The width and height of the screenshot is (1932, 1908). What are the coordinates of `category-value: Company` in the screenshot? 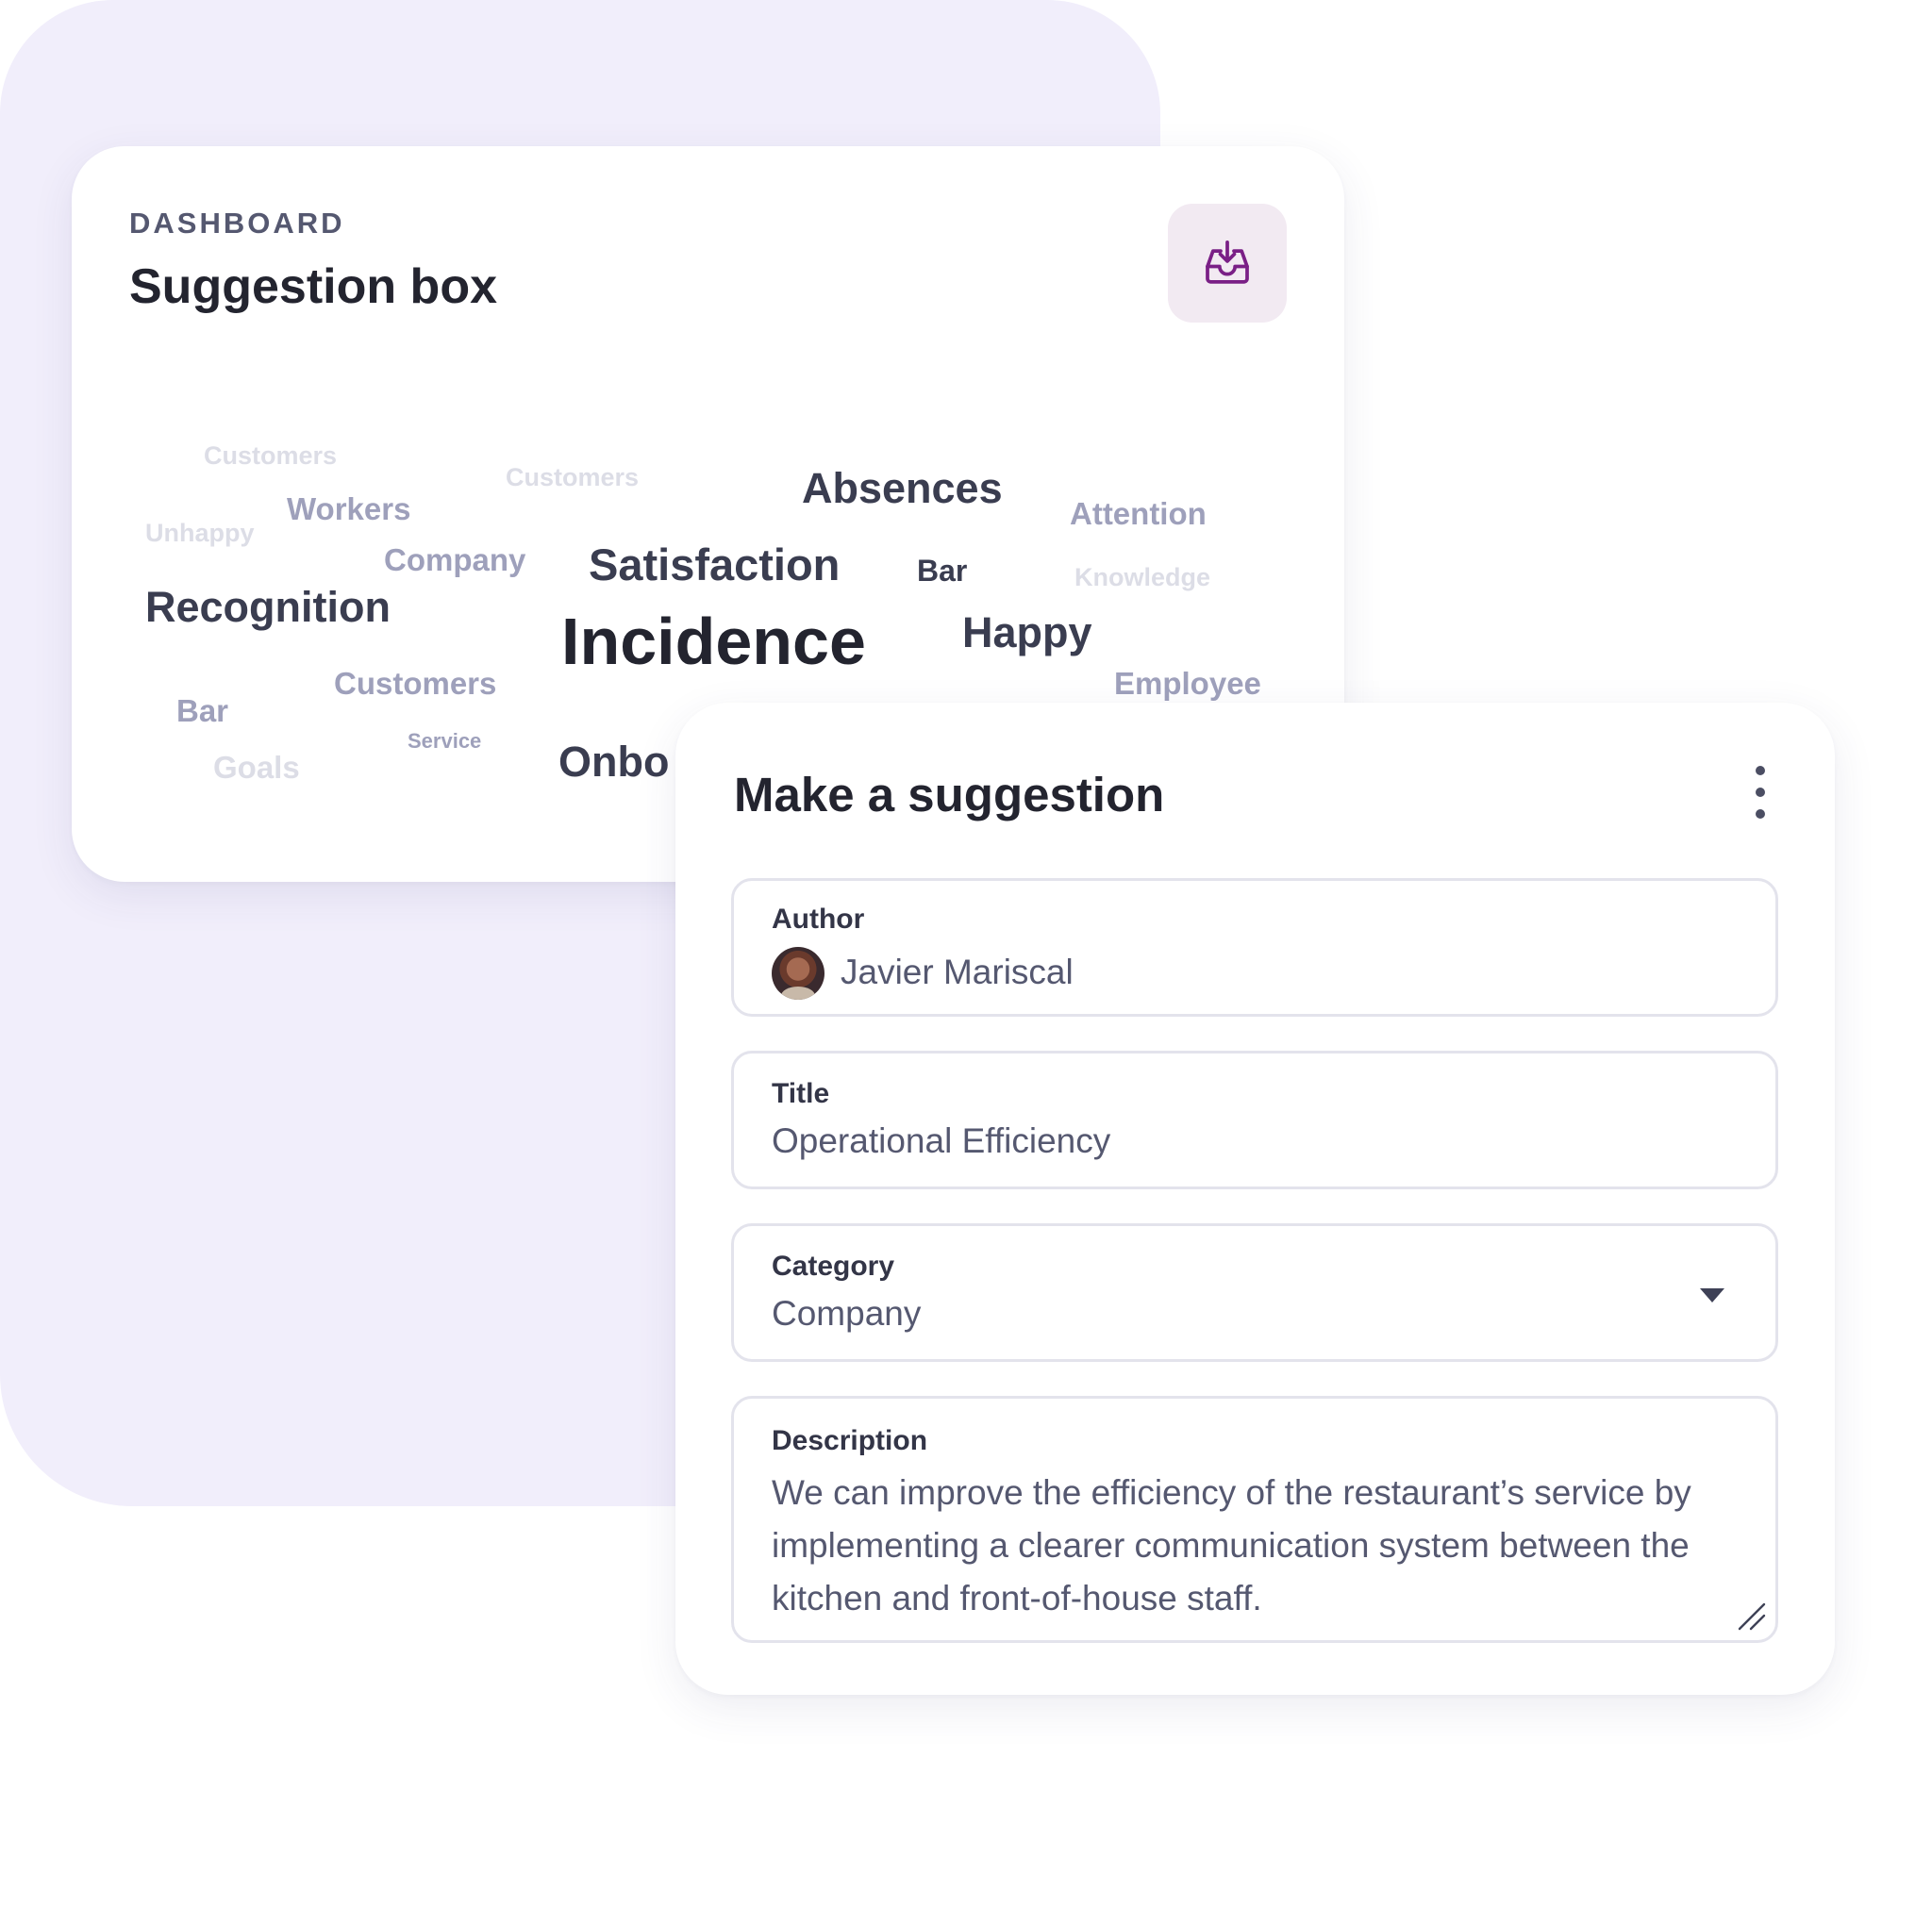 It's located at (847, 1313).